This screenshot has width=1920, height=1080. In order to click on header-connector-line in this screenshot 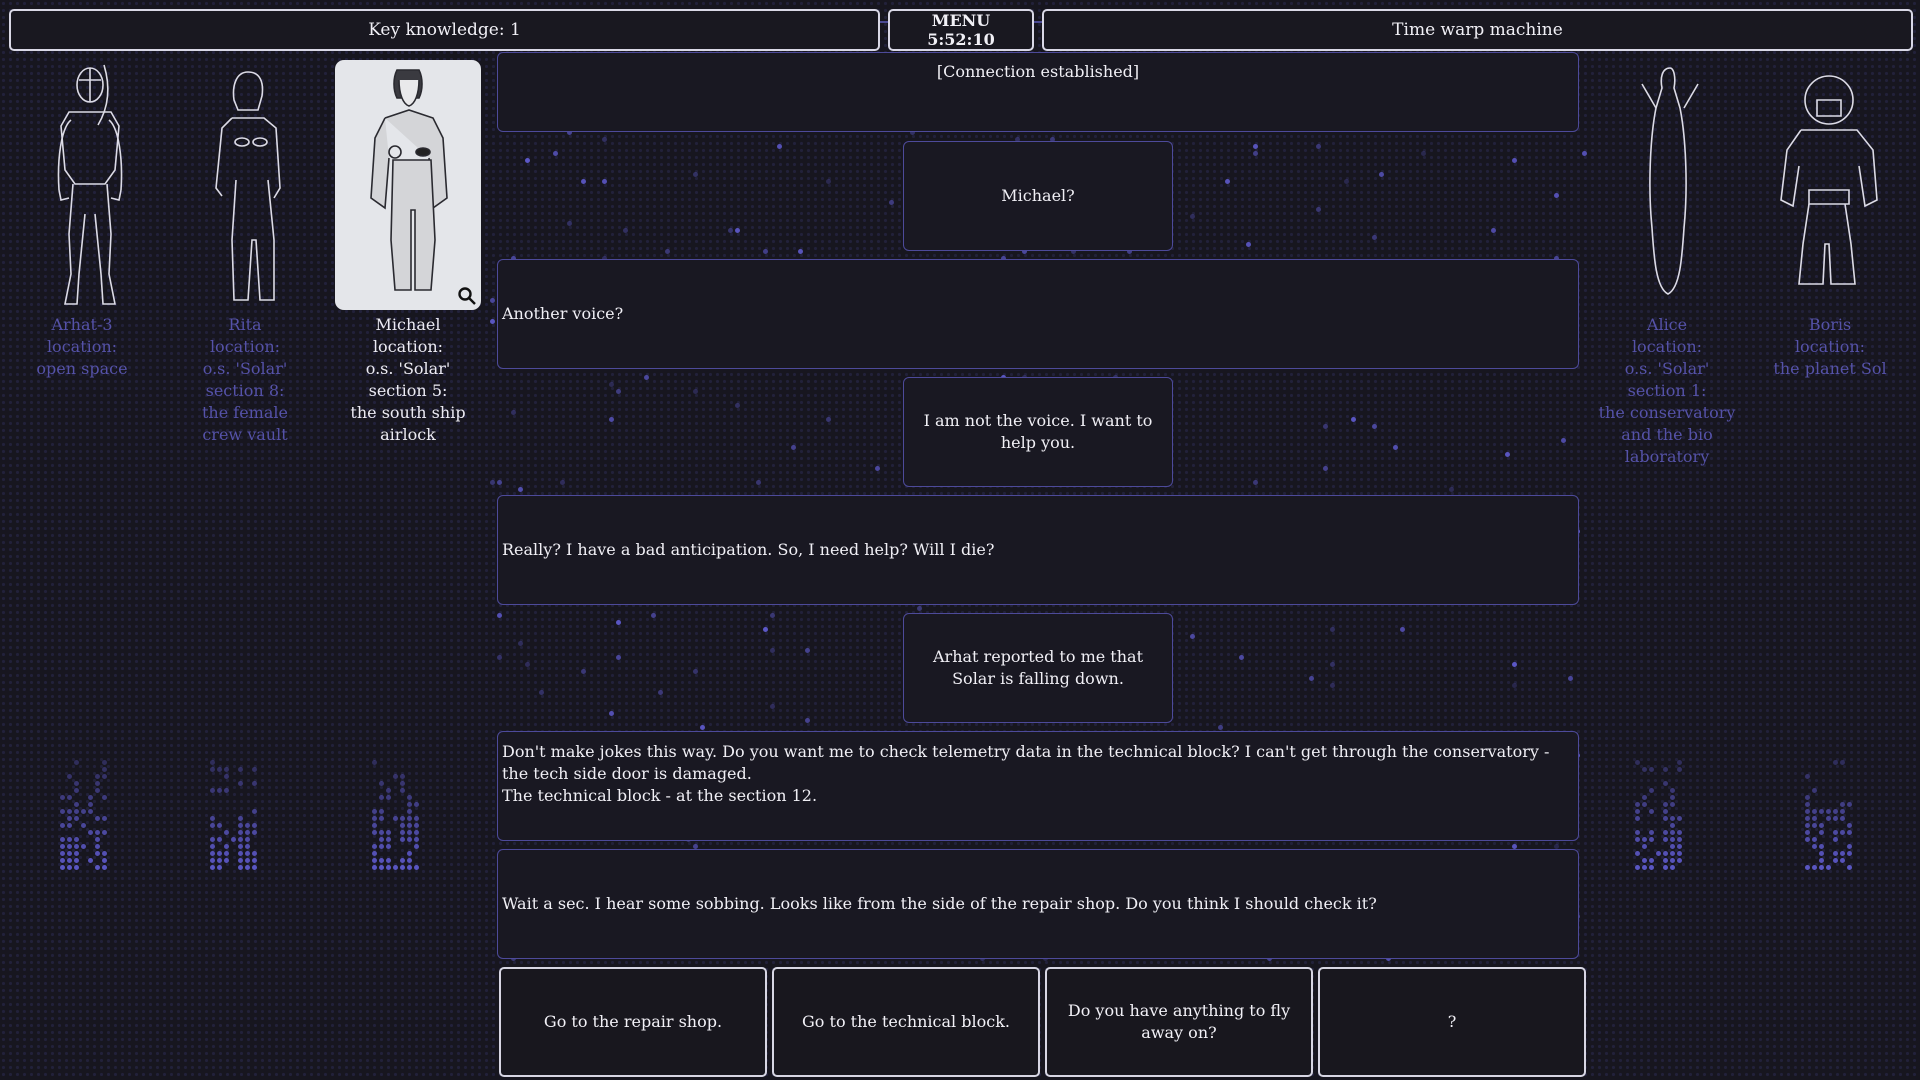, I will do `click(1038, 22)`.